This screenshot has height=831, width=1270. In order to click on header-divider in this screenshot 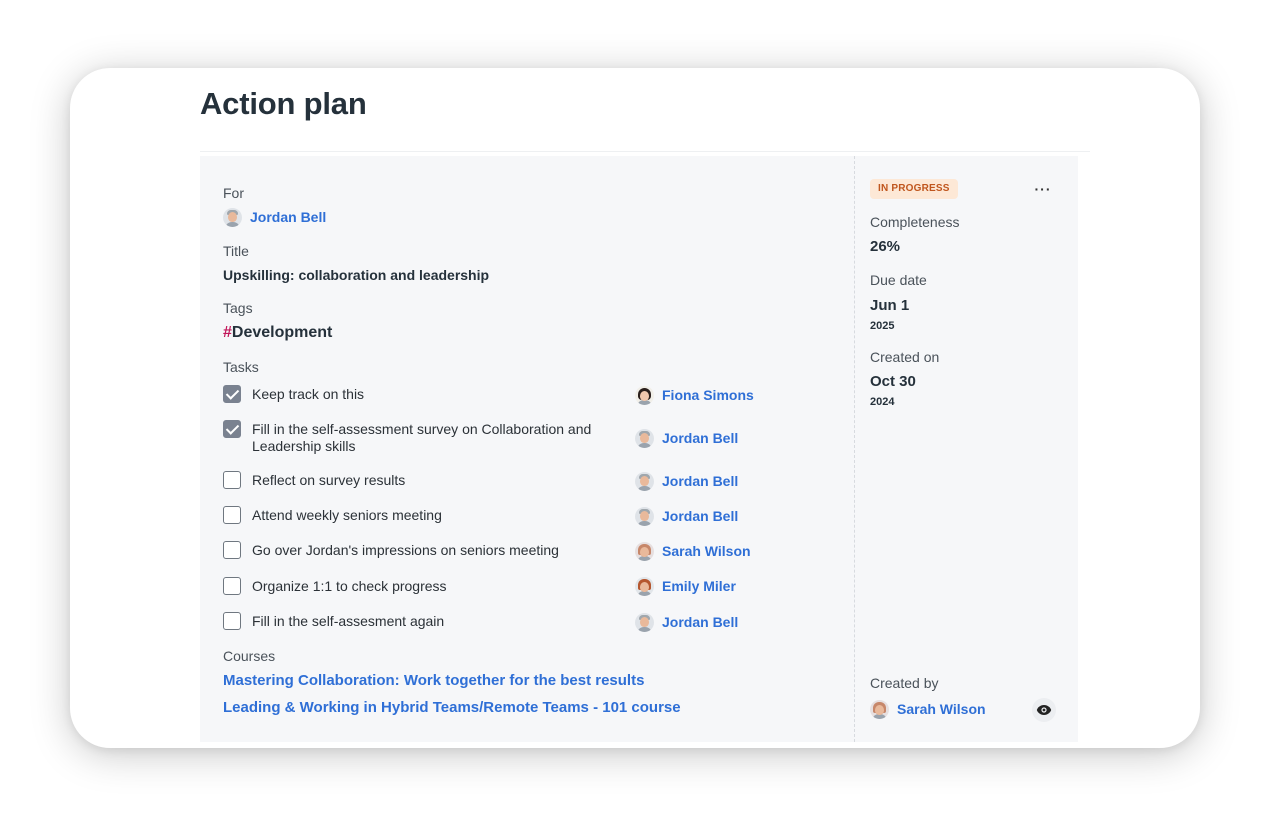, I will do `click(645, 151)`.